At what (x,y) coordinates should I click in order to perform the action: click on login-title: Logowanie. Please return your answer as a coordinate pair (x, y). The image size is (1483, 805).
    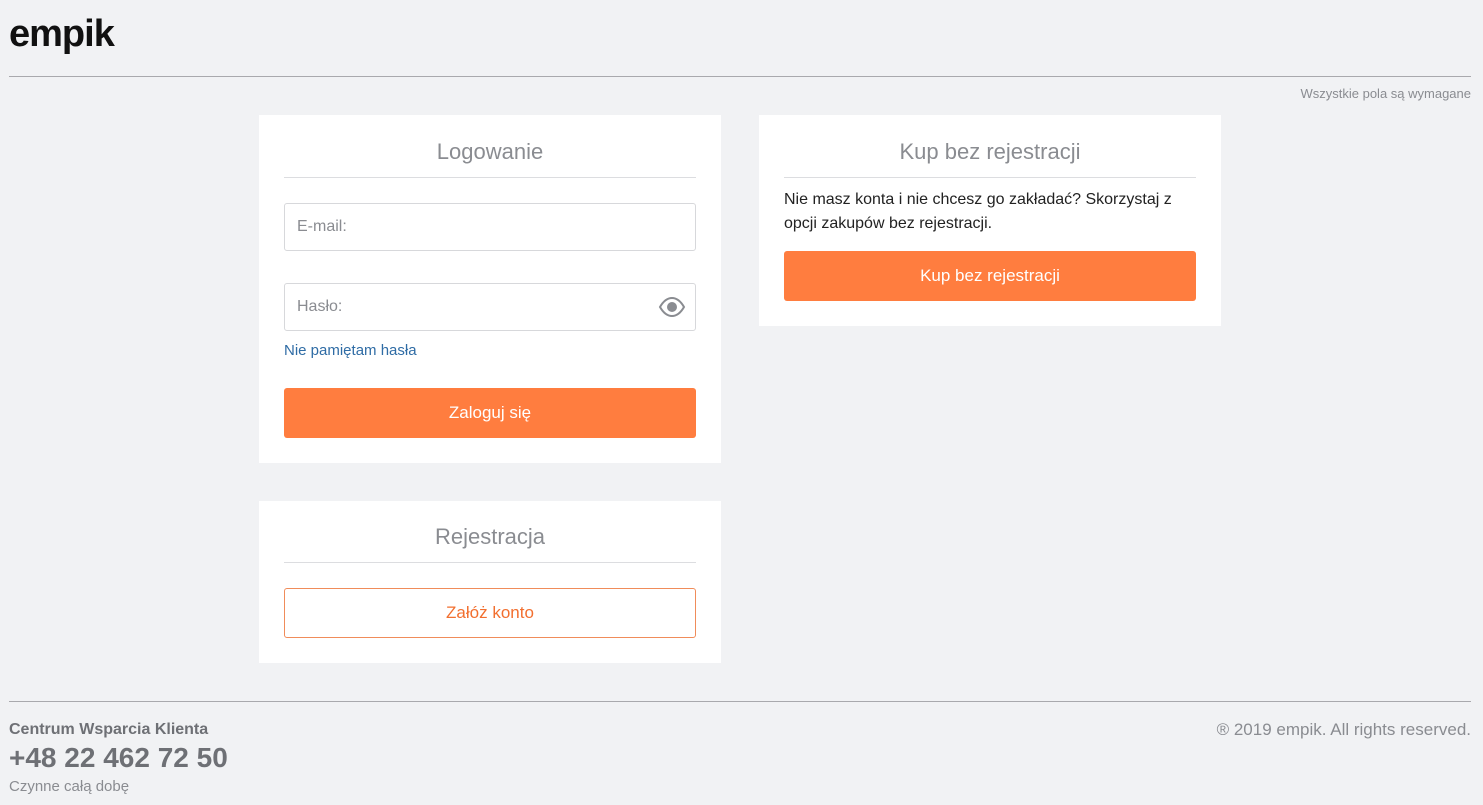
    Looking at the image, I should click on (490, 151).